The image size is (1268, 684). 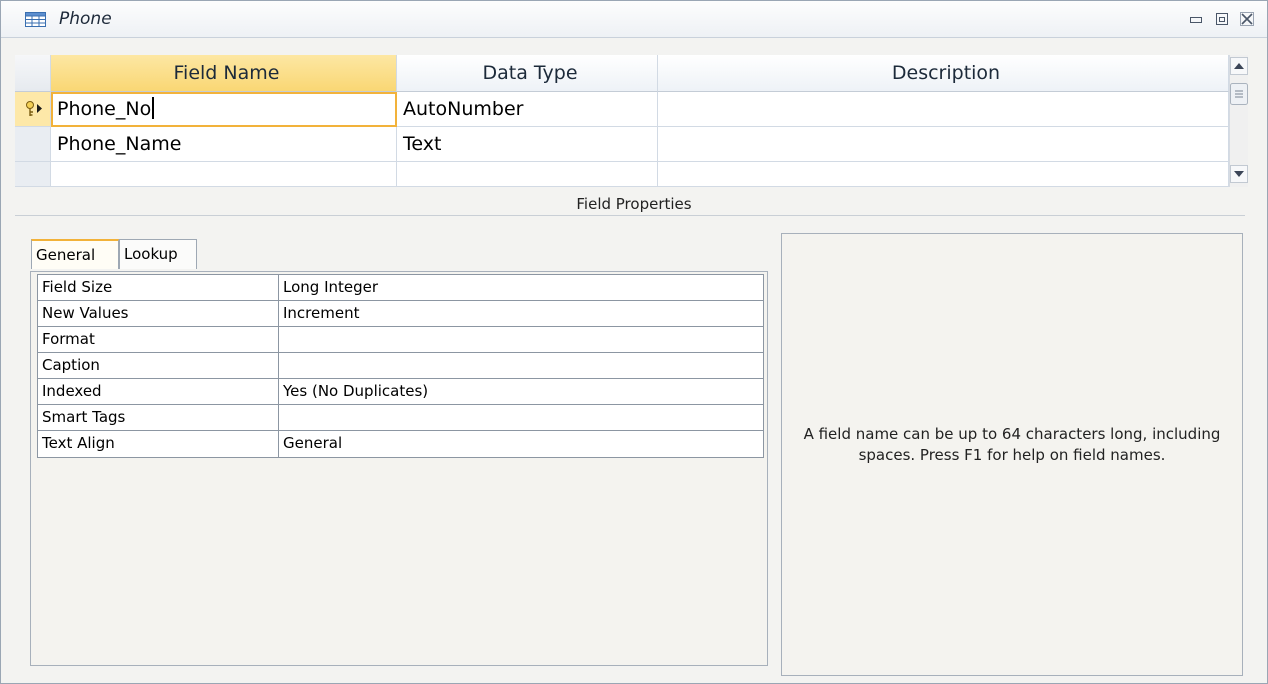 What do you see at coordinates (33, 73) in the screenshot?
I see `select-all-corner` at bounding box center [33, 73].